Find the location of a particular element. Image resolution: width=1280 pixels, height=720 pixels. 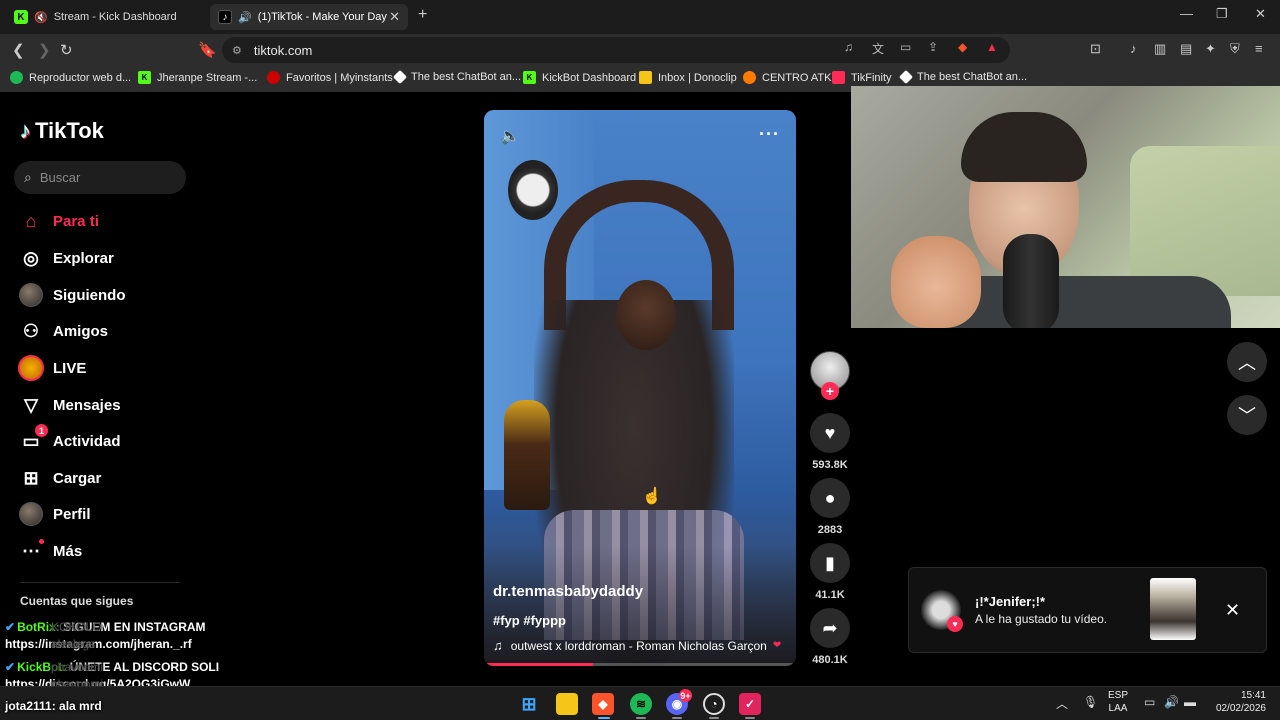

brave-rewards-icon: ▲ is located at coordinates (992, 47).